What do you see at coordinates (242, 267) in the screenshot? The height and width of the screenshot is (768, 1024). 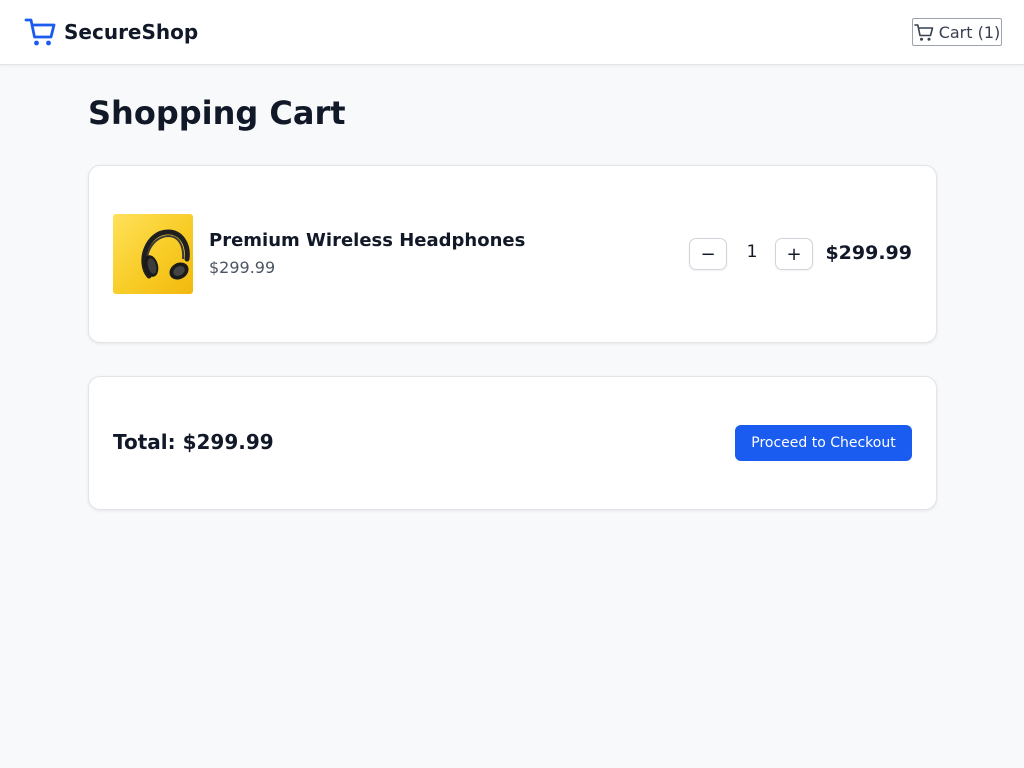 I see `product-unit-price: $299.99` at bounding box center [242, 267].